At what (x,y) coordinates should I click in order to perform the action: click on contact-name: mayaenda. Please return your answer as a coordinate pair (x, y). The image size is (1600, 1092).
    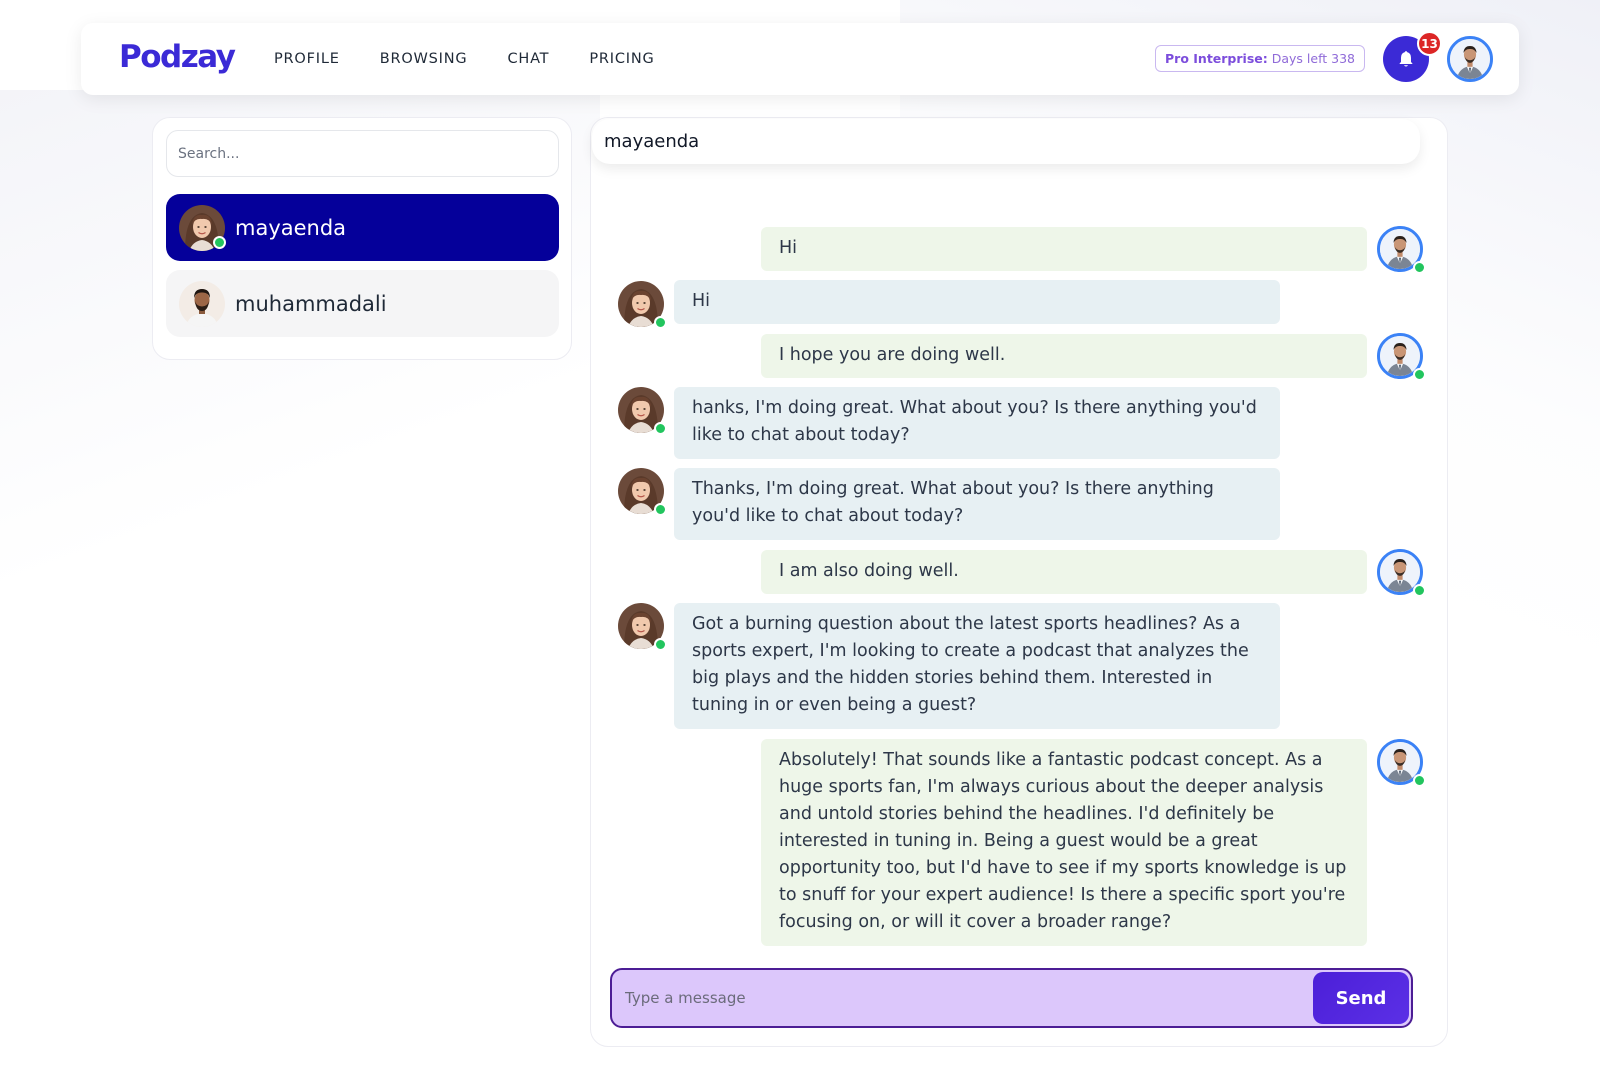
    Looking at the image, I should click on (291, 227).